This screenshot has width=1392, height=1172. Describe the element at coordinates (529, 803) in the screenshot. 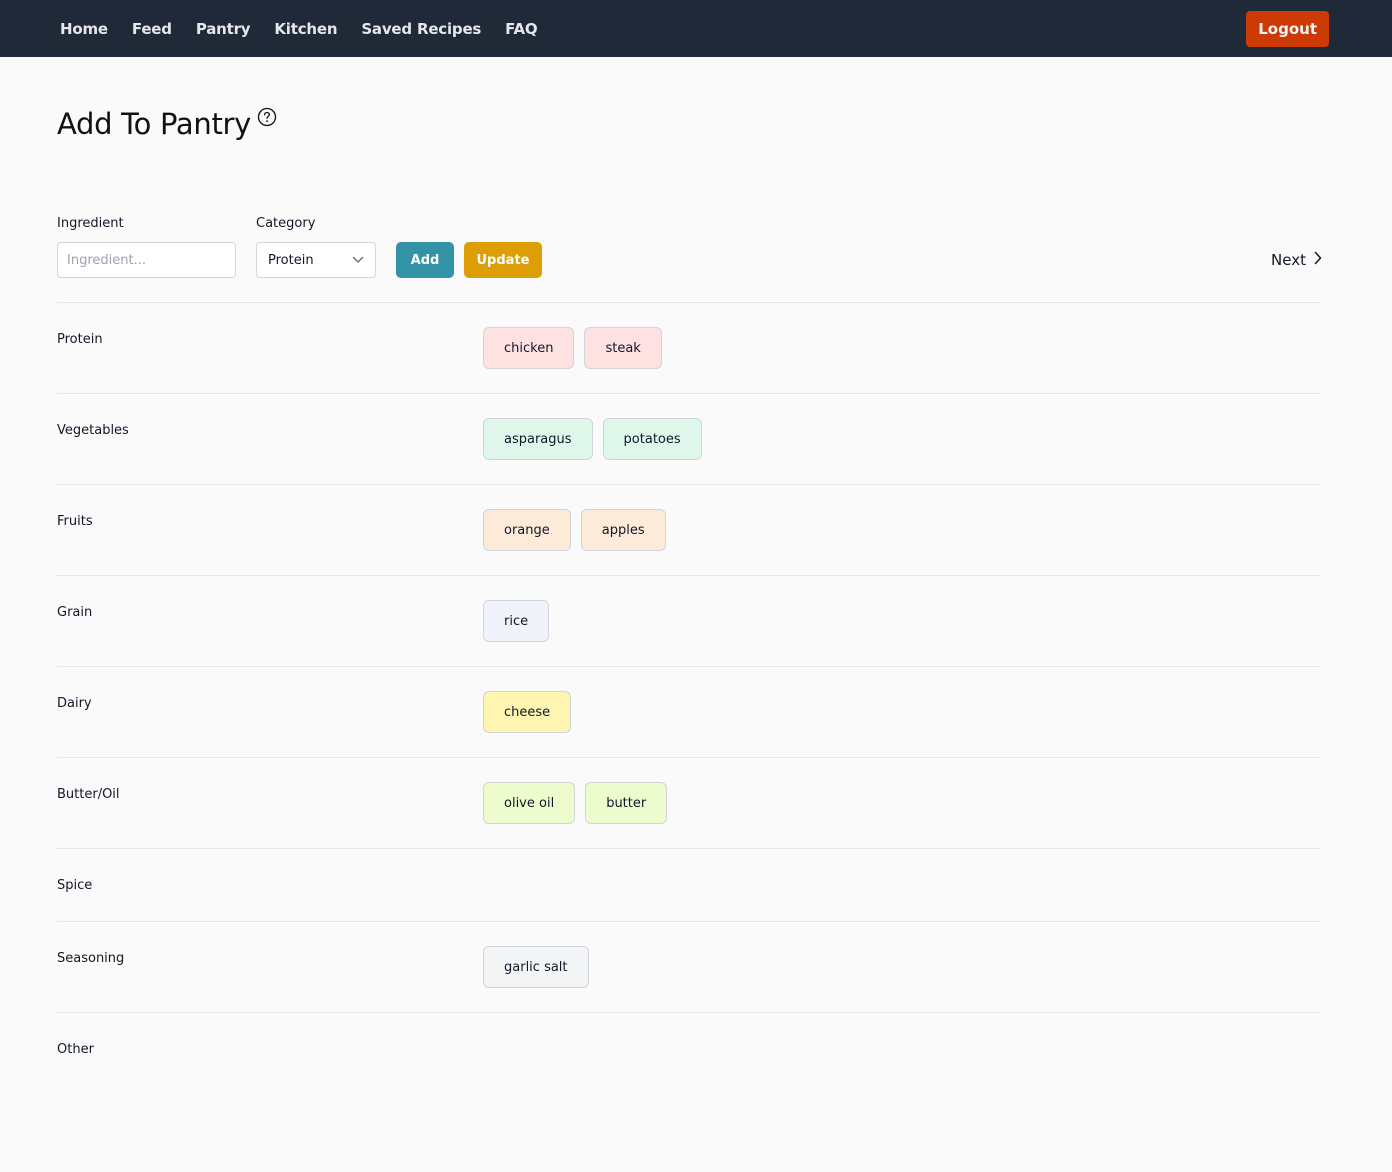

I see `ingredient-chip: olive oil` at that location.